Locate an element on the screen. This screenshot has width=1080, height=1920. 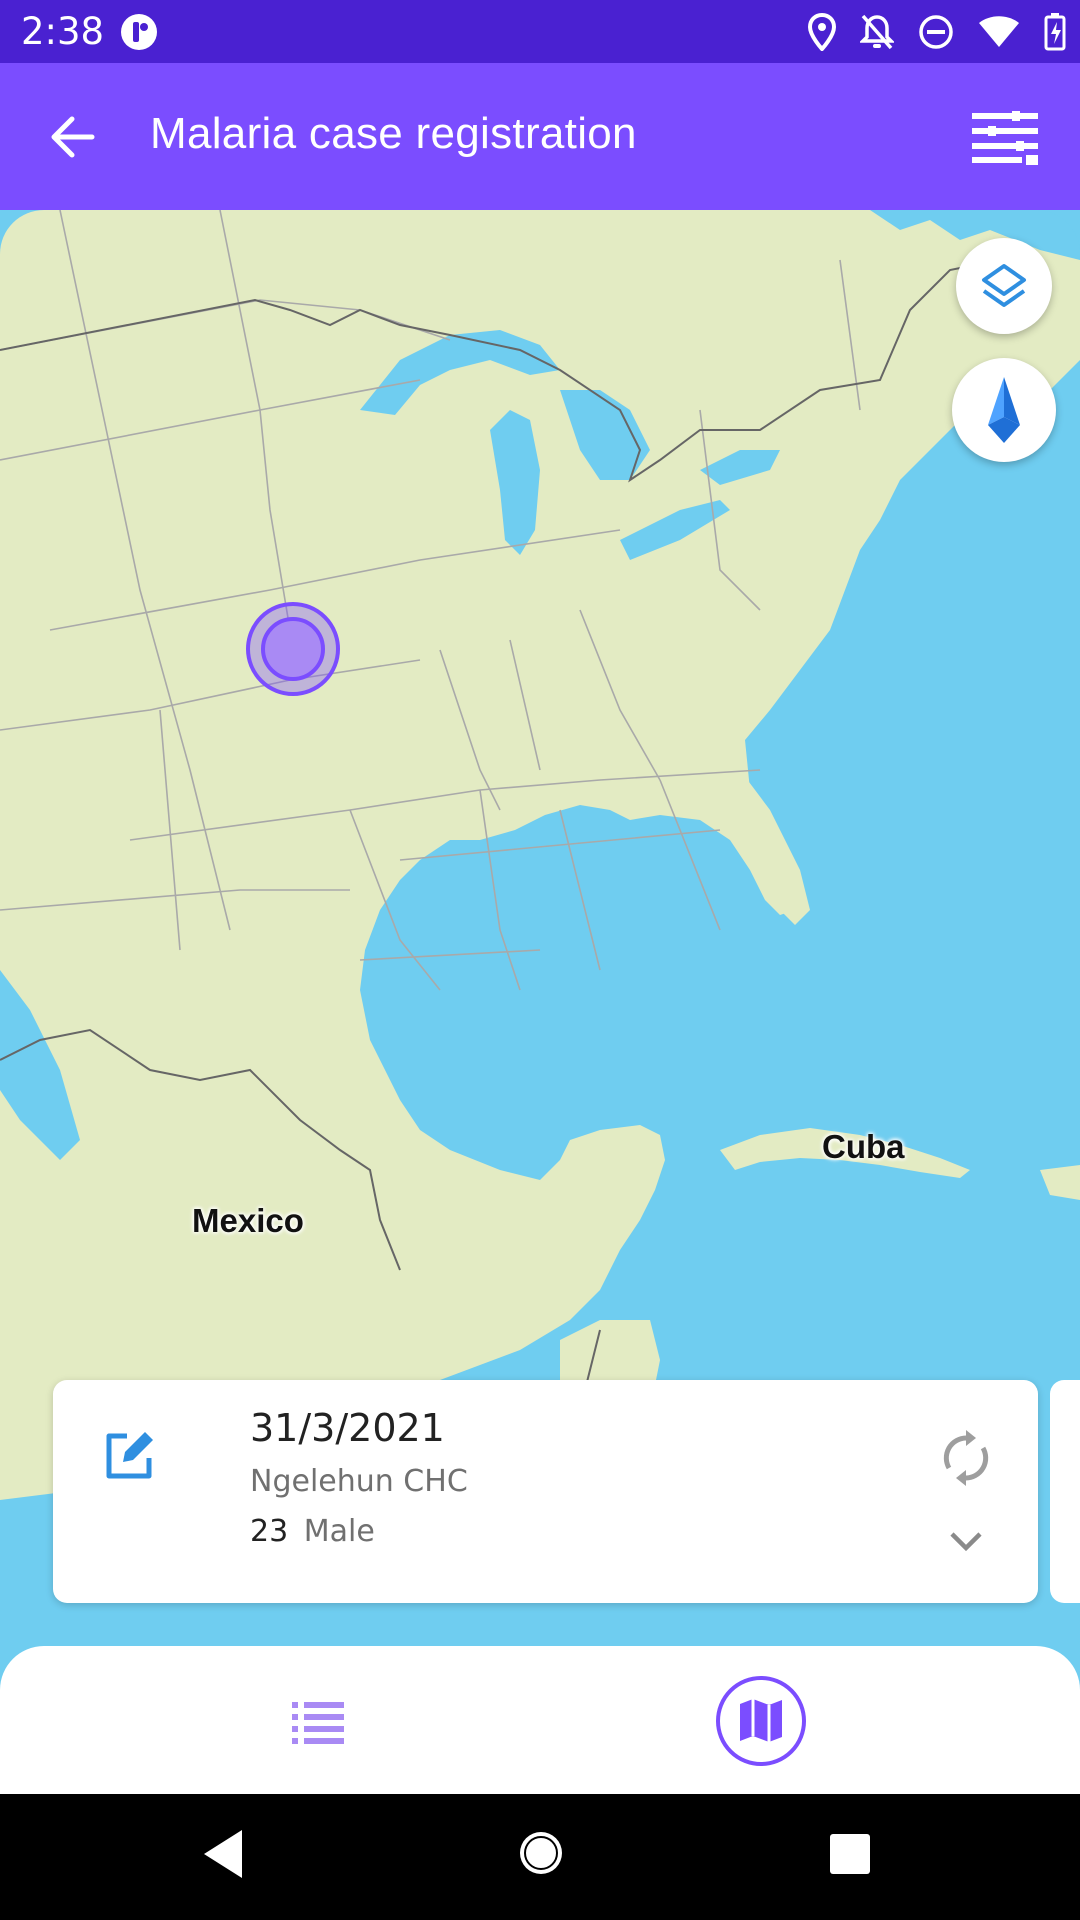
app-notification-icon is located at coordinates (139, 32).